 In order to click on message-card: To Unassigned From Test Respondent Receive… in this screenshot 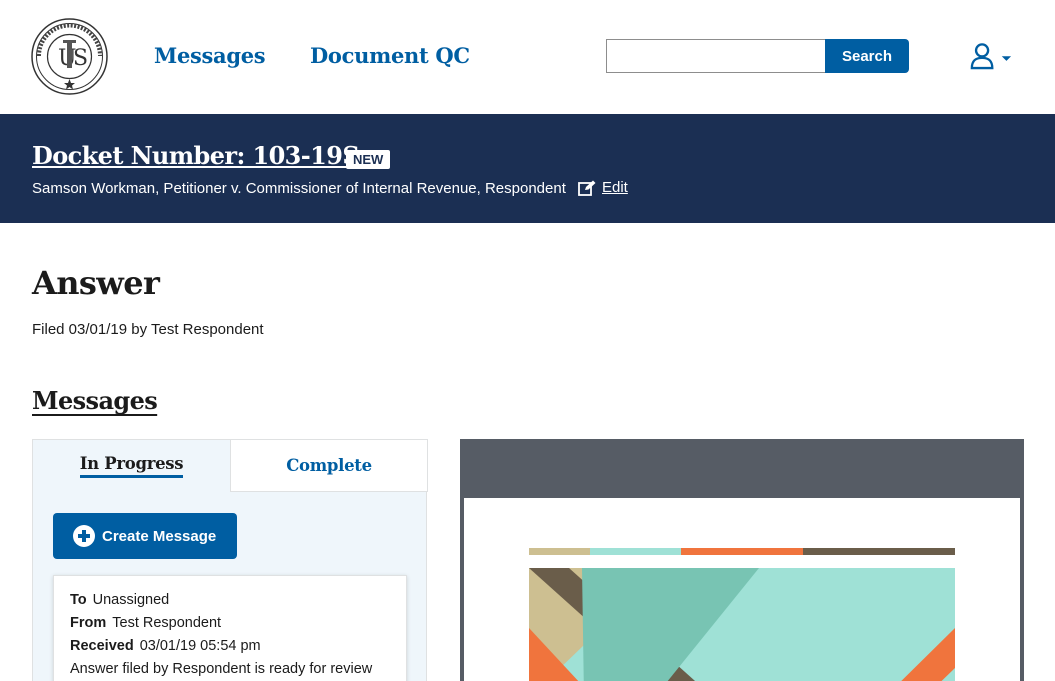, I will do `click(230, 628)`.